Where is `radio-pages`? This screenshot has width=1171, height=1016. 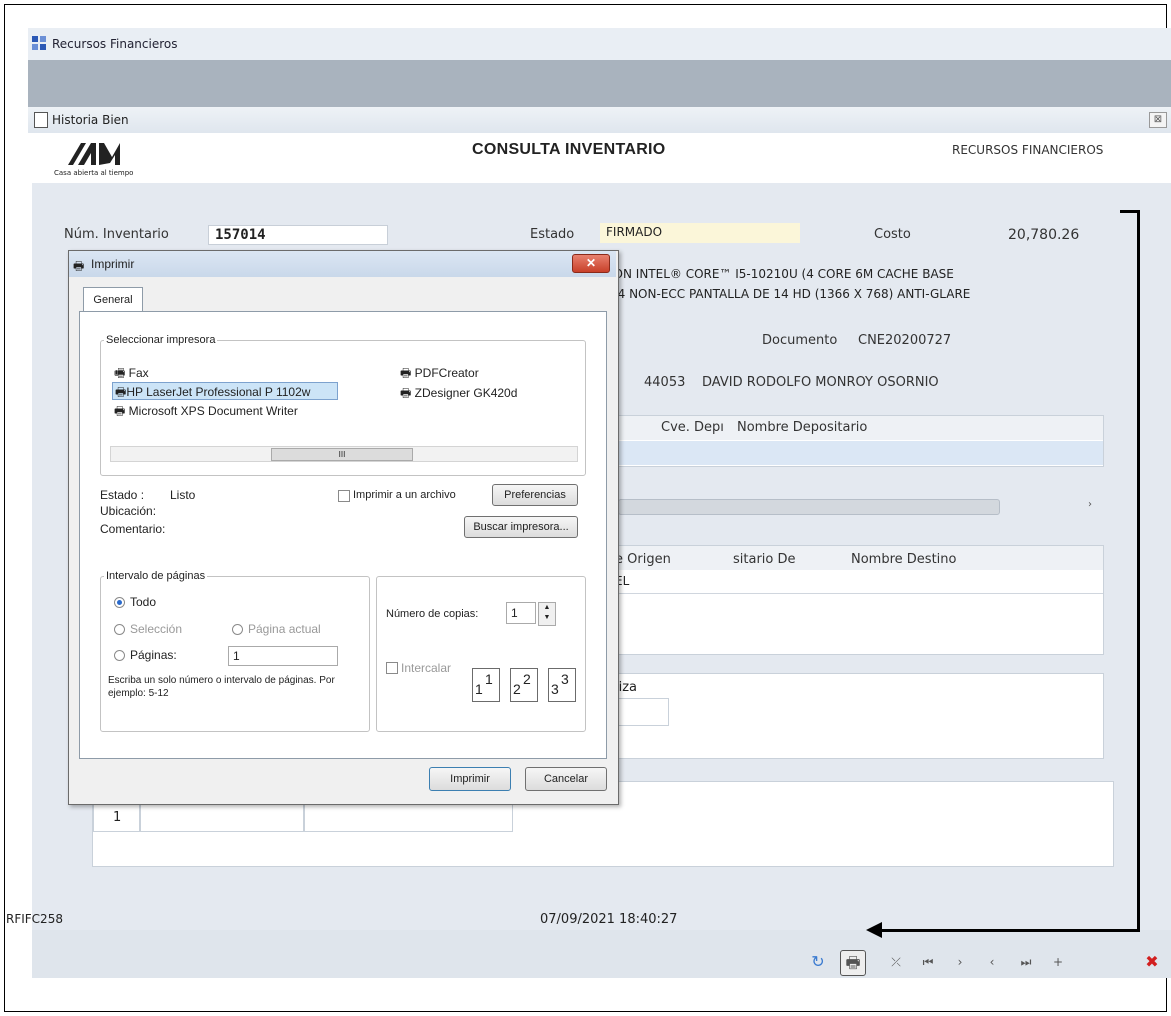
radio-pages is located at coordinates (119, 655).